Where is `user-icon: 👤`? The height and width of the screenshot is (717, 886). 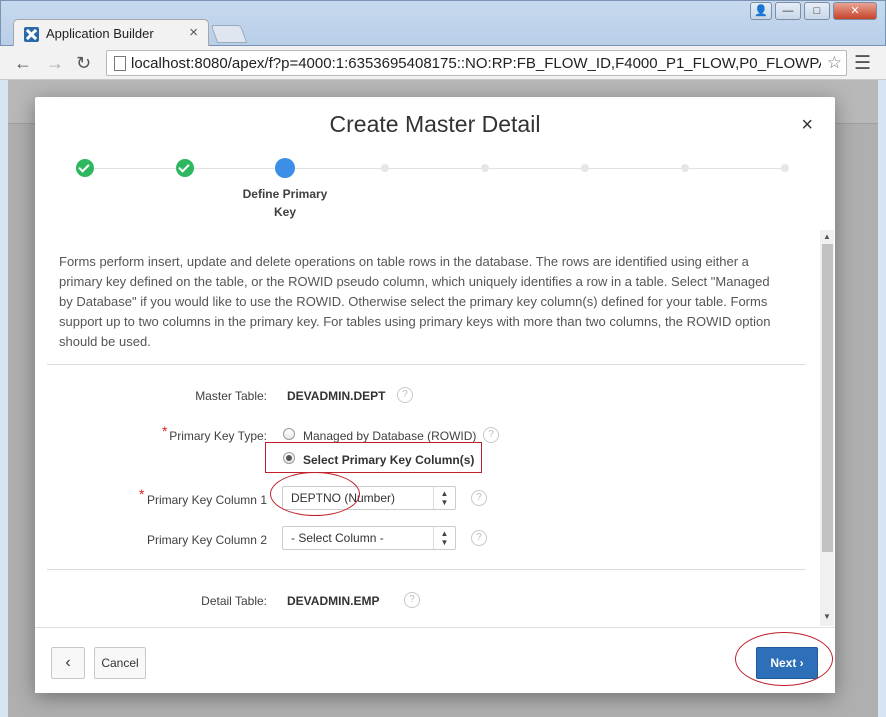 user-icon: 👤 is located at coordinates (761, 11).